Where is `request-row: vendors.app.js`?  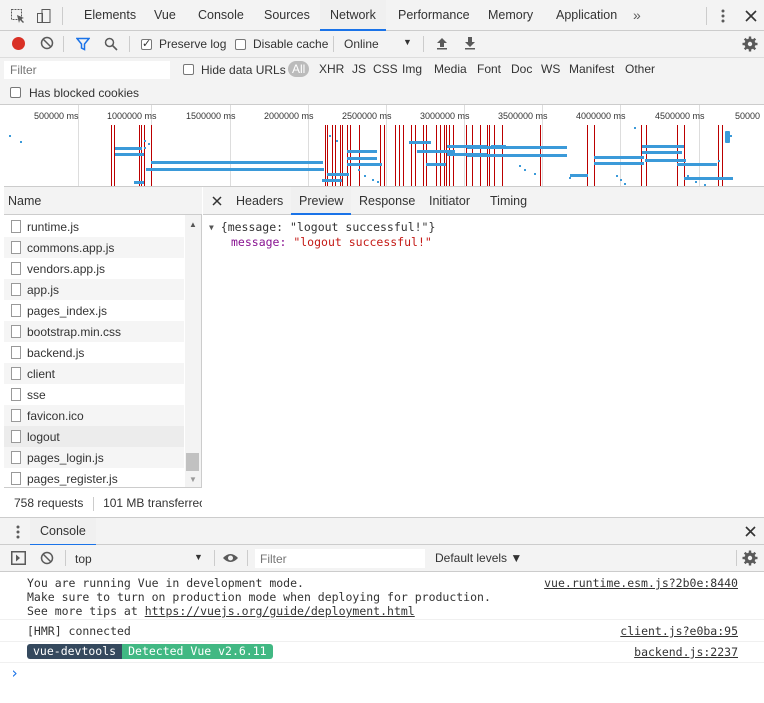
request-row: vendors.app.js is located at coordinates (94, 268).